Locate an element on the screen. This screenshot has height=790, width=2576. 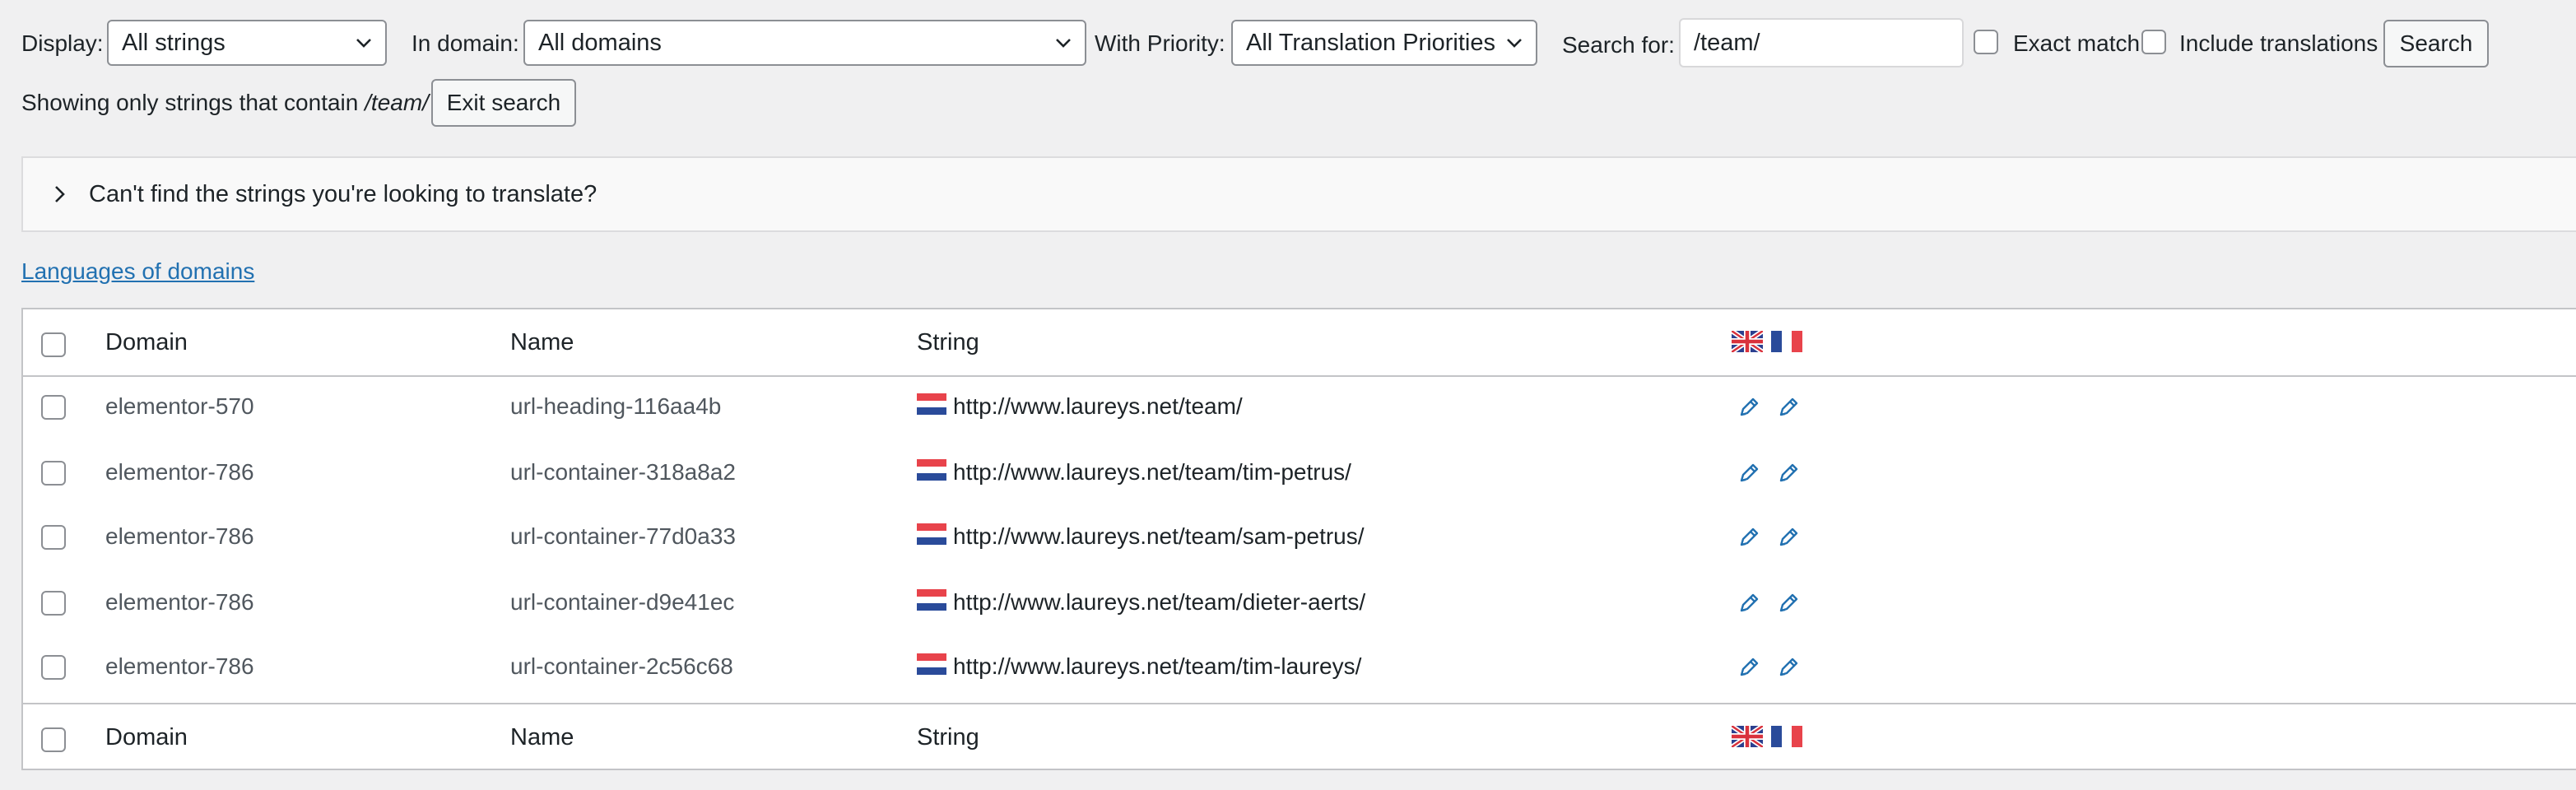
column-footer-name: Name is located at coordinates (542, 737).